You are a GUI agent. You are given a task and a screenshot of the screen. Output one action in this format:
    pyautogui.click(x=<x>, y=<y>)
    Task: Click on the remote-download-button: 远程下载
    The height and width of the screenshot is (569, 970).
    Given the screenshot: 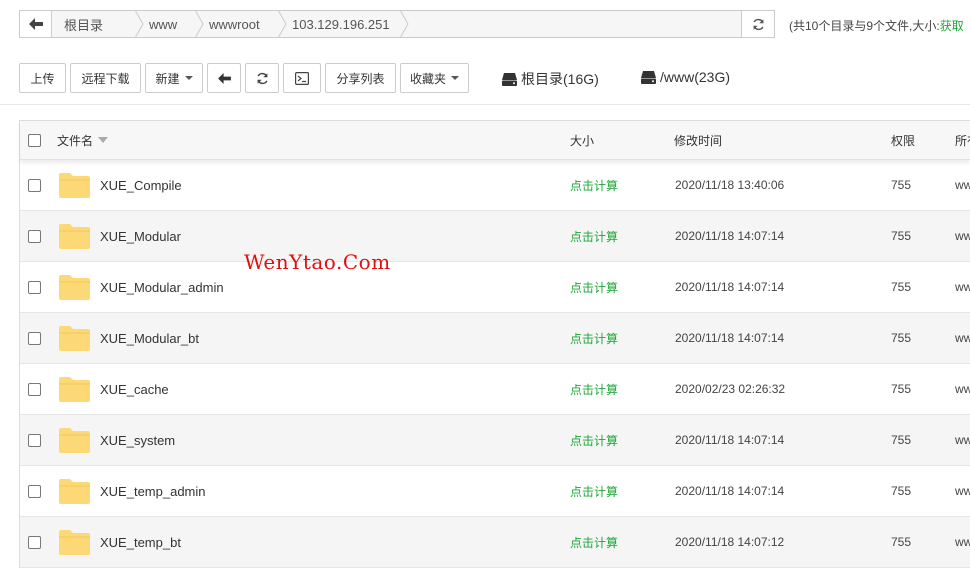 What is the action you would take?
    pyautogui.click(x=105, y=78)
    